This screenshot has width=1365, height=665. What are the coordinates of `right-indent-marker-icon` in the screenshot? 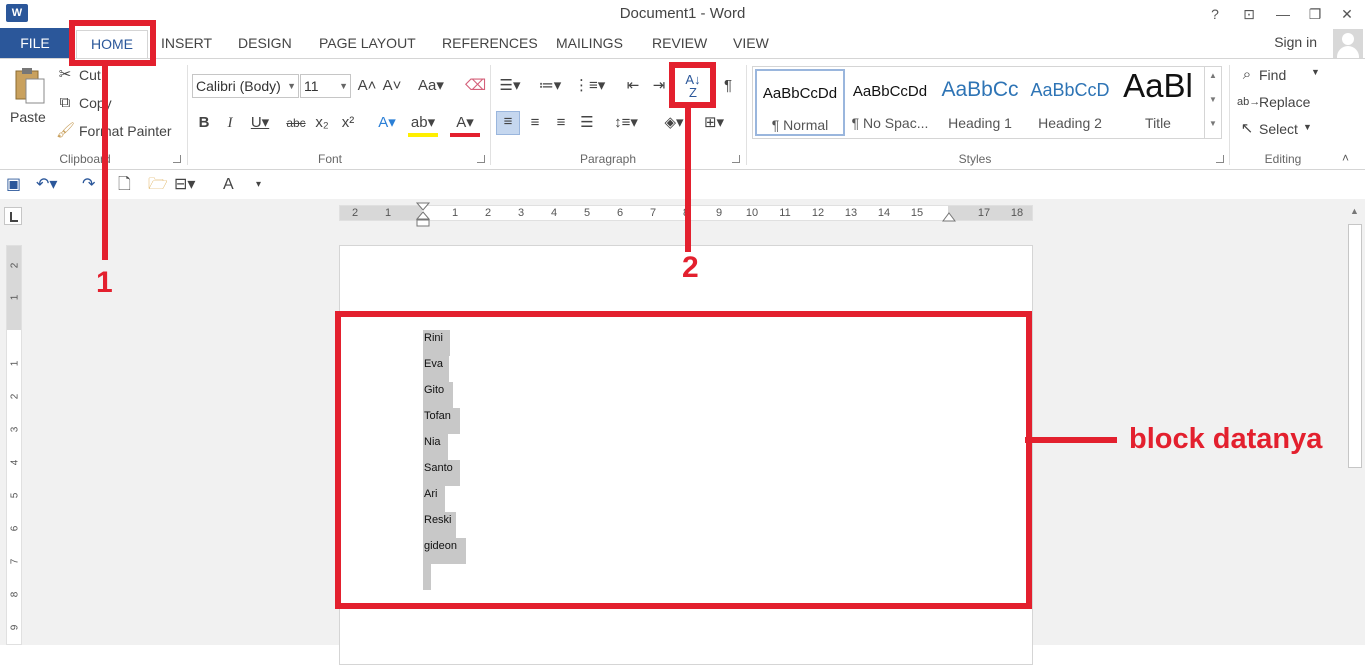 It's located at (949, 217).